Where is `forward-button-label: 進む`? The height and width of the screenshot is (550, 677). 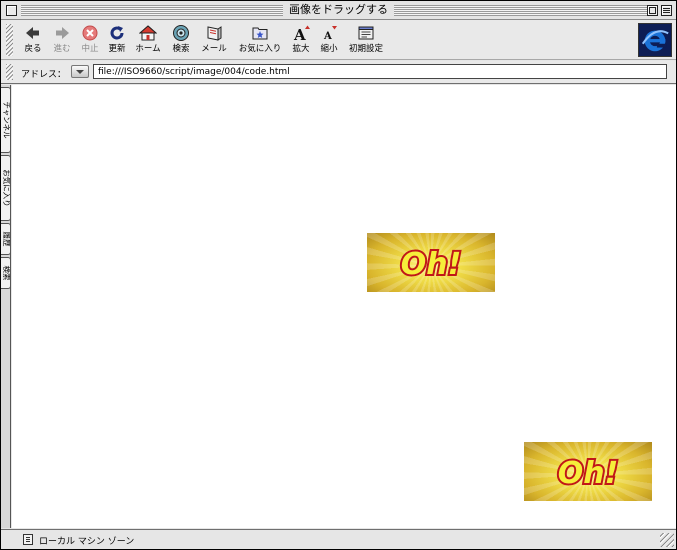 forward-button-label: 進む is located at coordinates (62, 49).